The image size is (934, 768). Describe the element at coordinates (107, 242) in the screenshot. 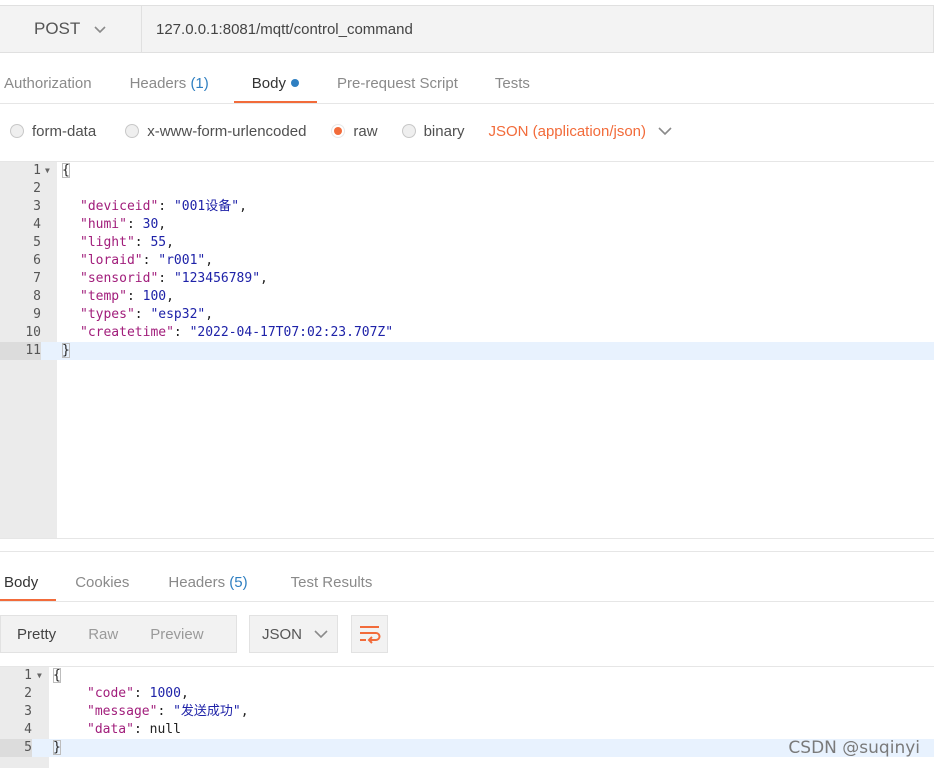

I see `json-key: "light"` at that location.